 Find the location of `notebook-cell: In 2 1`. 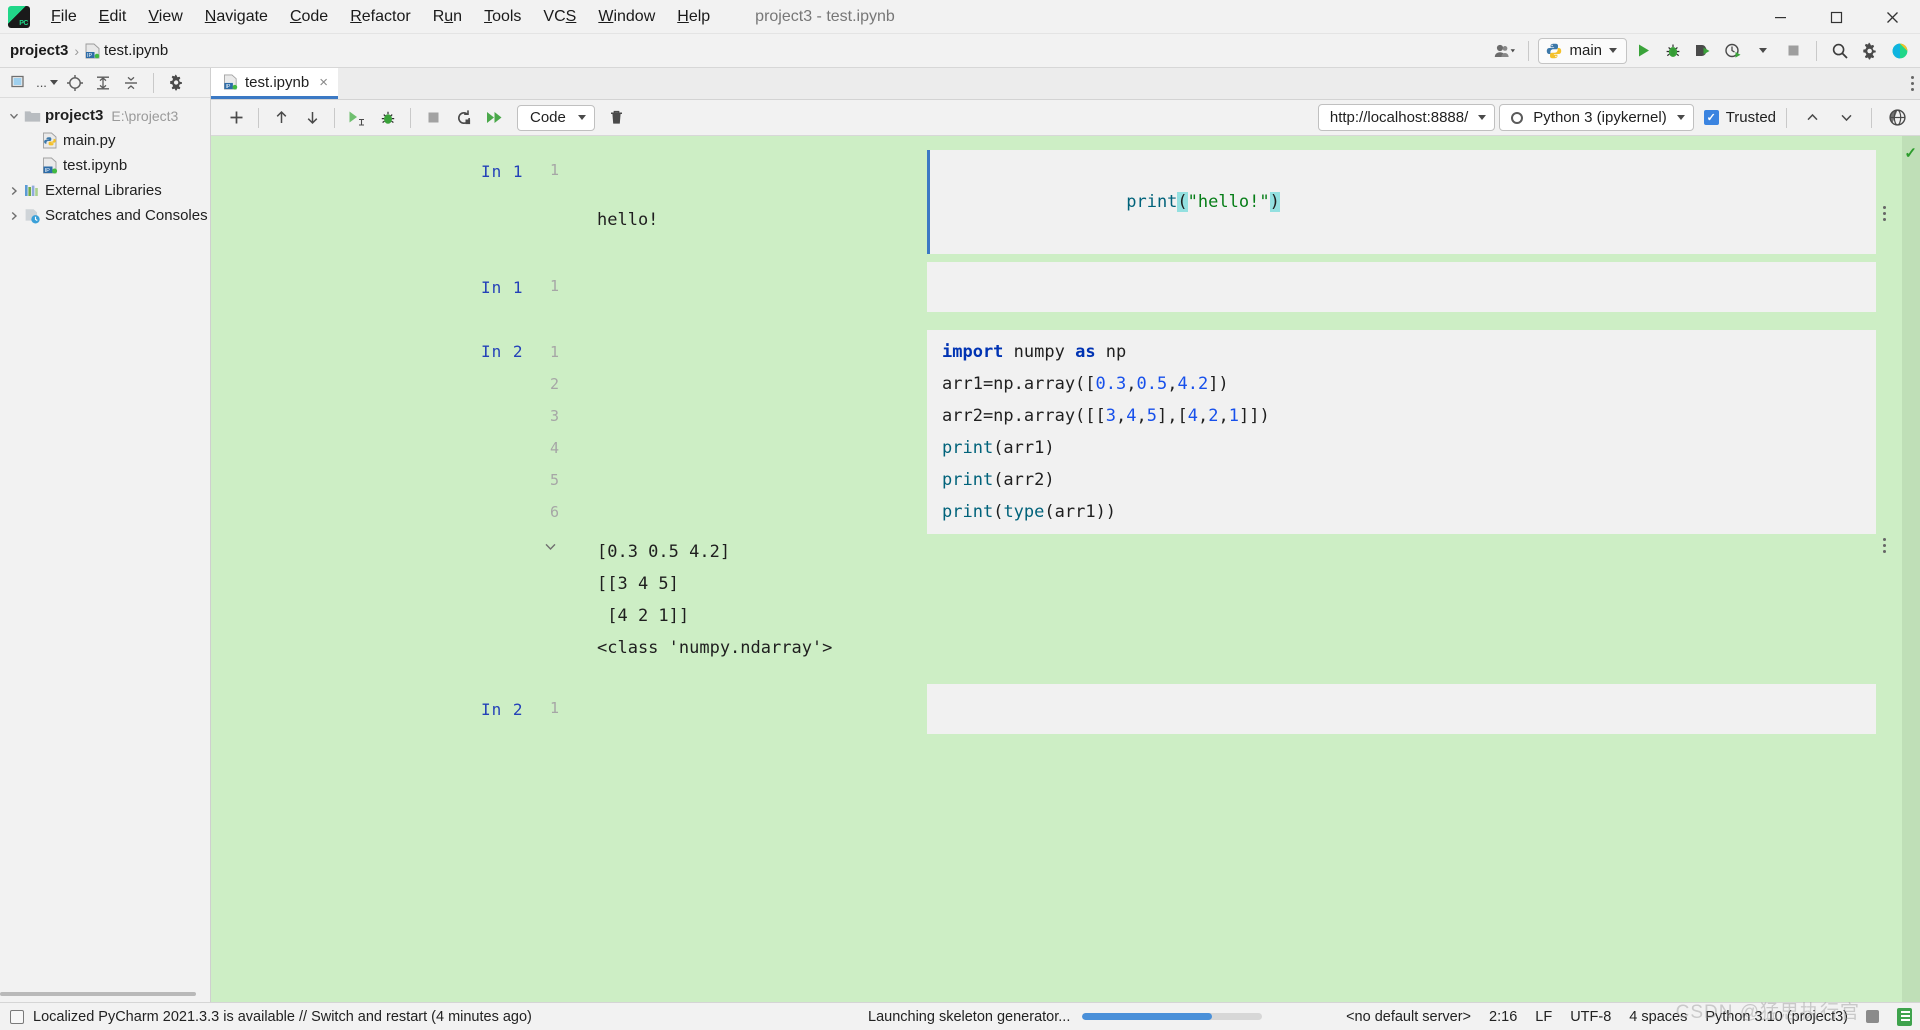

notebook-cell: In 2 1 is located at coordinates (1065, 709).